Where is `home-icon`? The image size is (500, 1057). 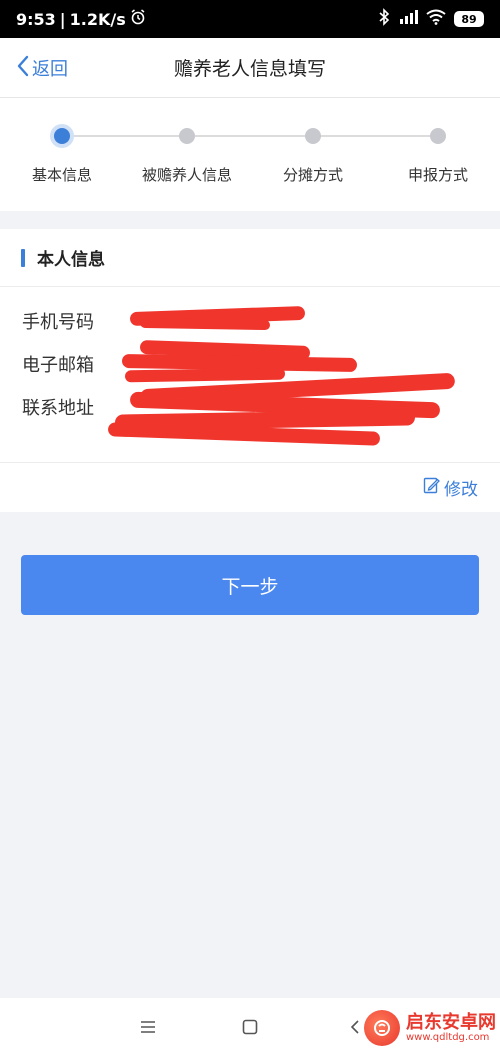
home-icon is located at coordinates (250, 1027).